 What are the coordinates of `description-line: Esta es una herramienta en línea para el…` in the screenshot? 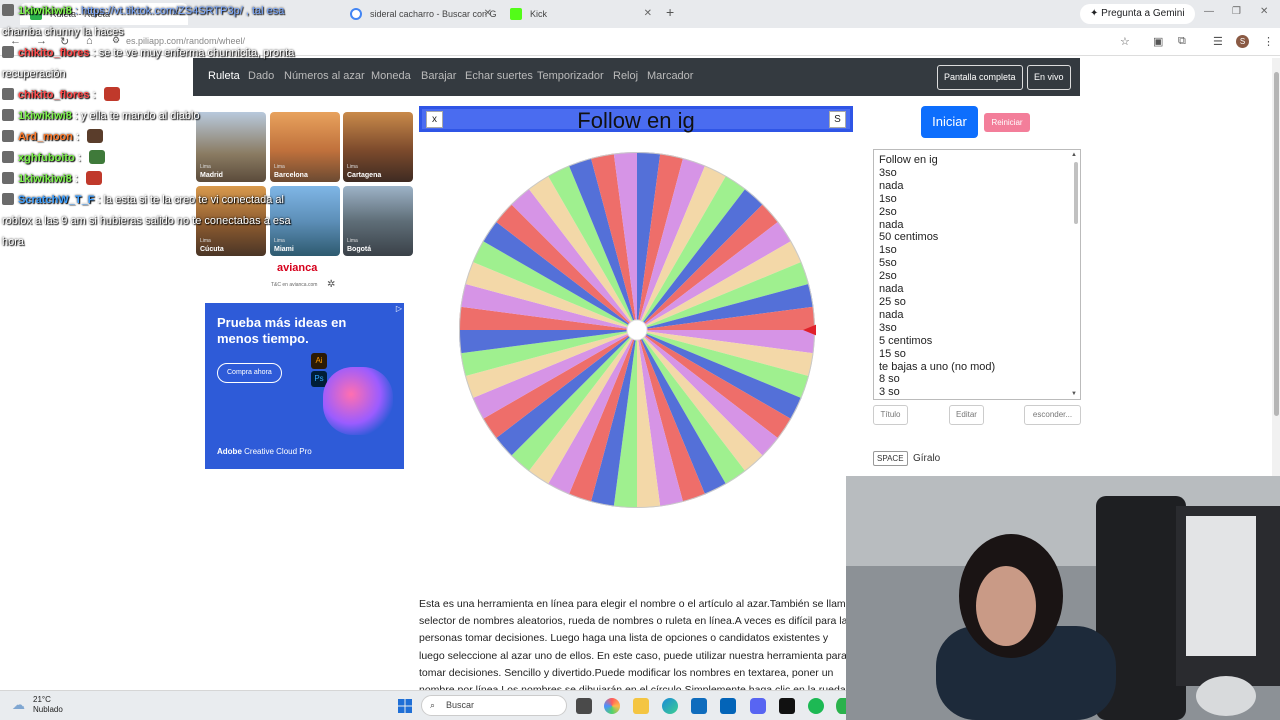 It's located at (633, 604).